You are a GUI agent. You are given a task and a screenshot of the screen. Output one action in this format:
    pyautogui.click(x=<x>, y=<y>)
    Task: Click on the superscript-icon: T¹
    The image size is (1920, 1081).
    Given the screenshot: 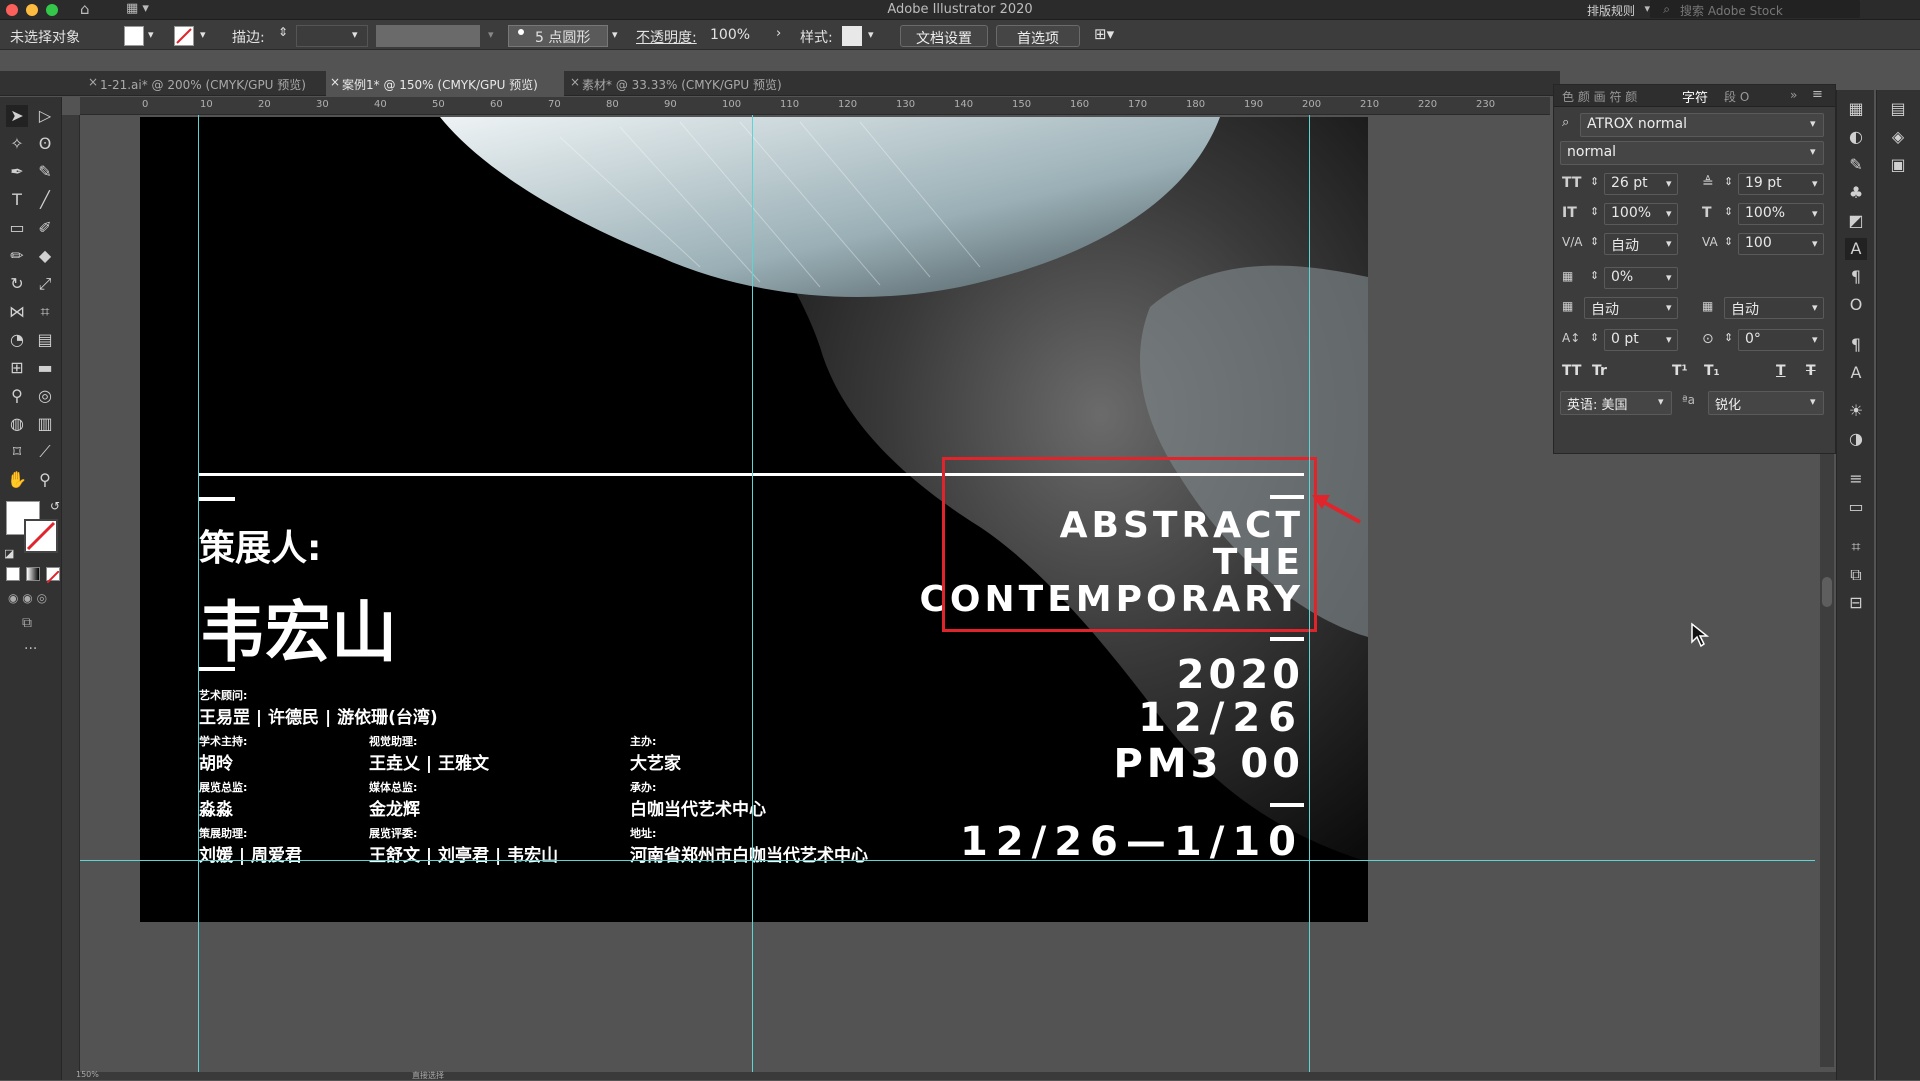 What is the action you would take?
    pyautogui.click(x=1680, y=371)
    